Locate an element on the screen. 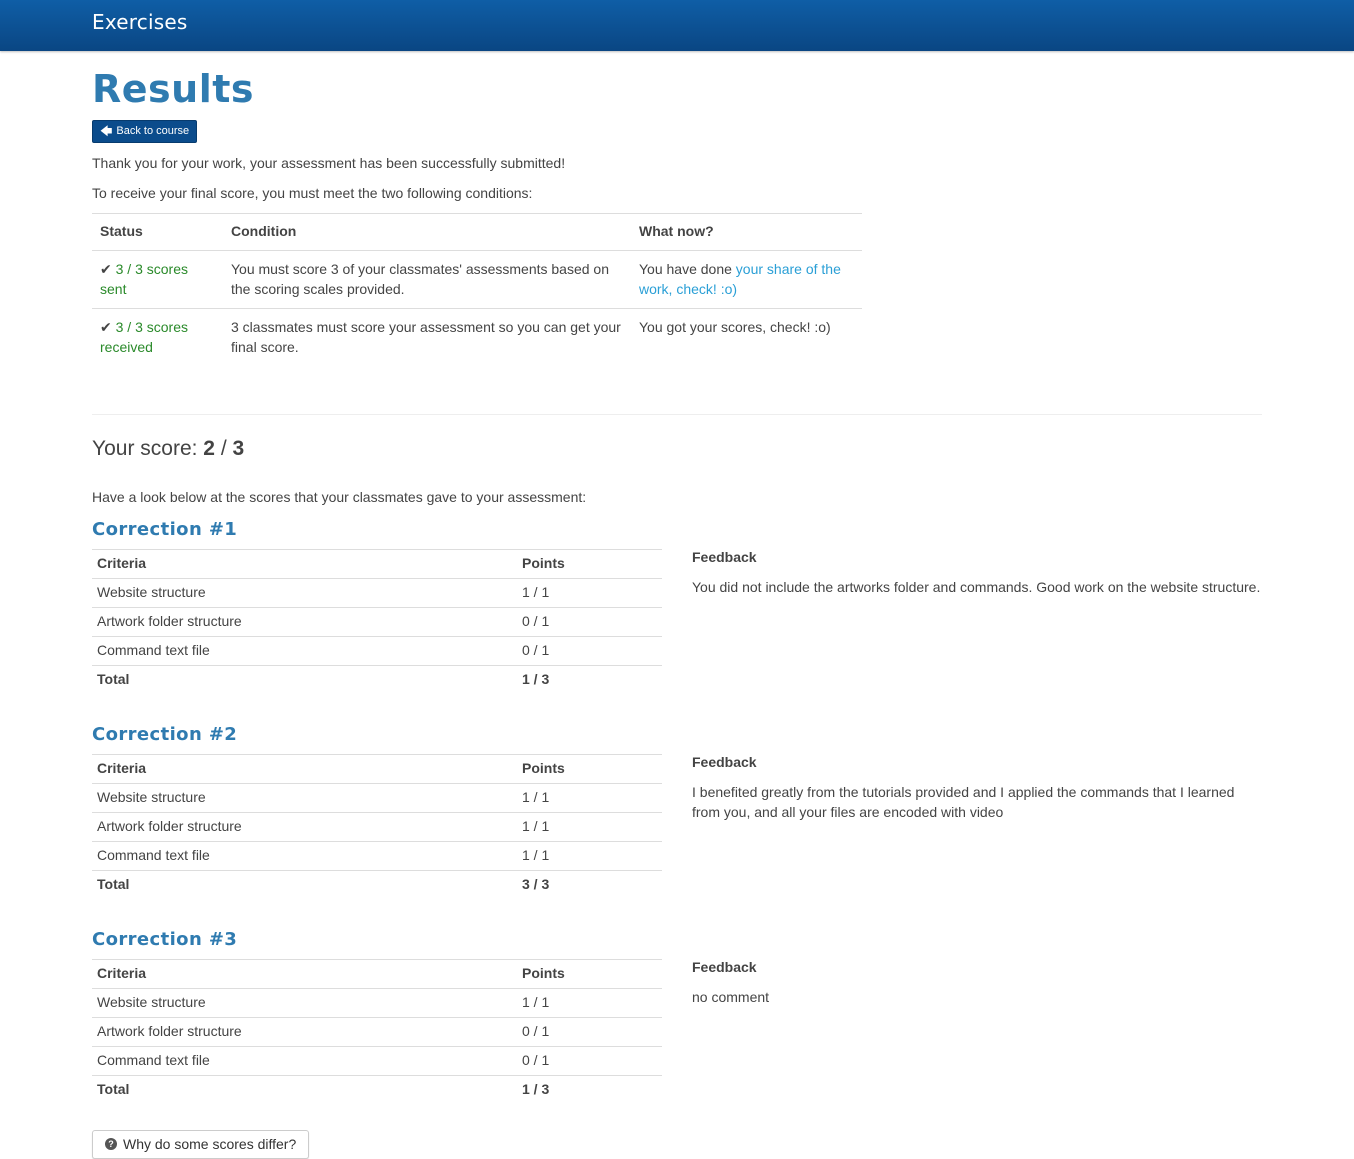 The width and height of the screenshot is (1354, 1159). page-title: Results is located at coordinates (173, 89).